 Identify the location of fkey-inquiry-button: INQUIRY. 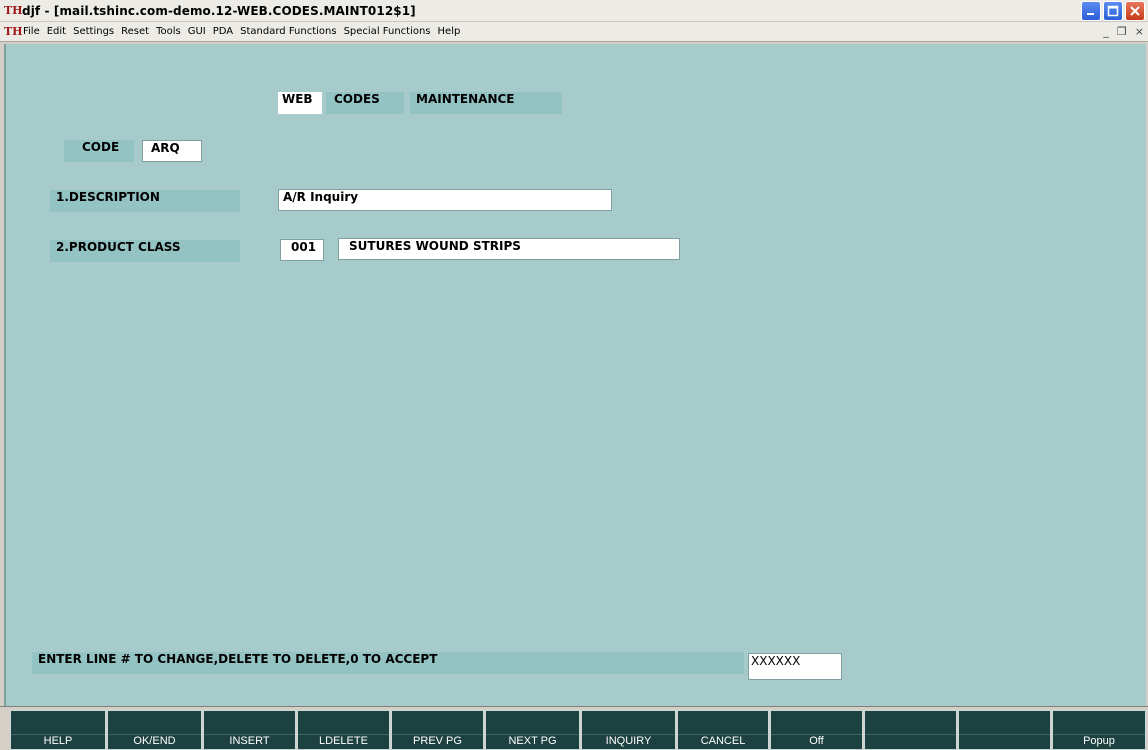
(628, 730).